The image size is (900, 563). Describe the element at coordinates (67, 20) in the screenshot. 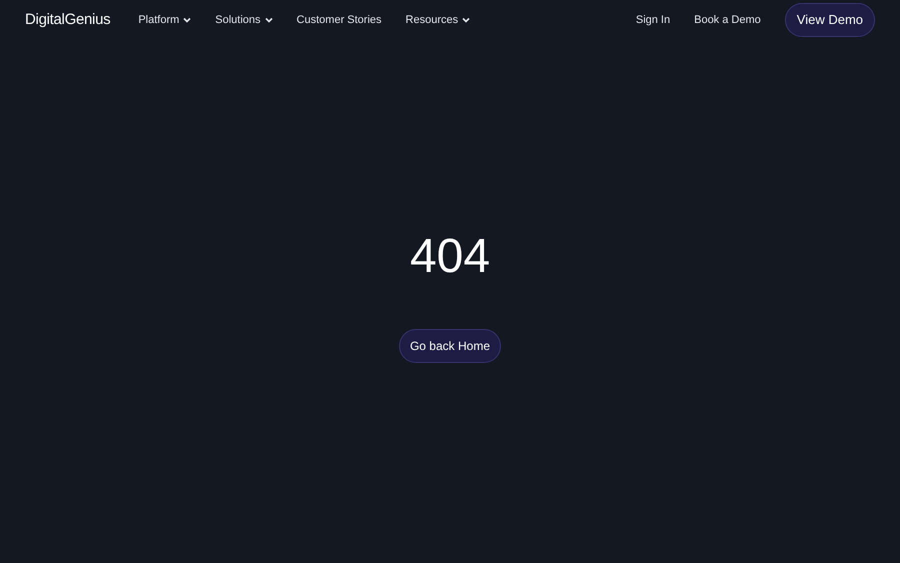

I see `logo: DigitalGenius` at that location.